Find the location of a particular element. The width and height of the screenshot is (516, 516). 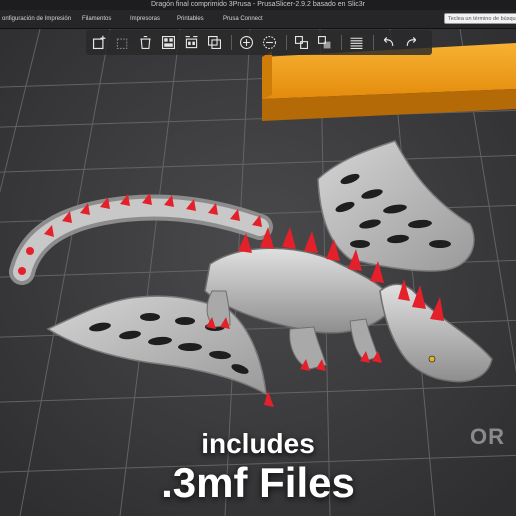

promo-line-2: .3mf Files is located at coordinates (258, 482).